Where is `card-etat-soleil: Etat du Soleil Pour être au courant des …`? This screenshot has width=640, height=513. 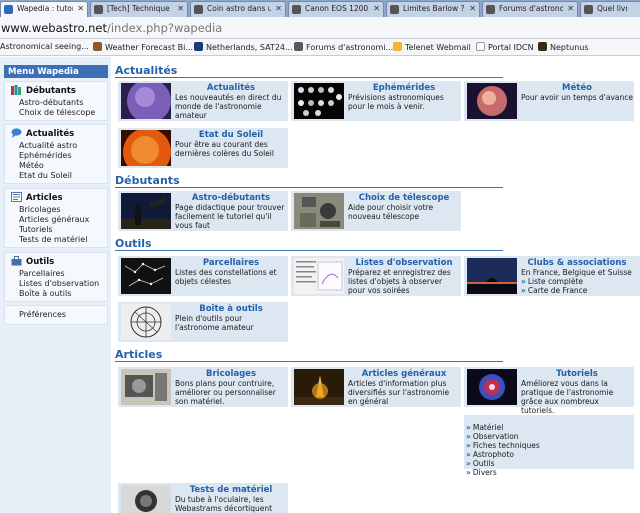 card-etat-soleil: Etat du Soleil Pour être au courant des … is located at coordinates (203, 148).